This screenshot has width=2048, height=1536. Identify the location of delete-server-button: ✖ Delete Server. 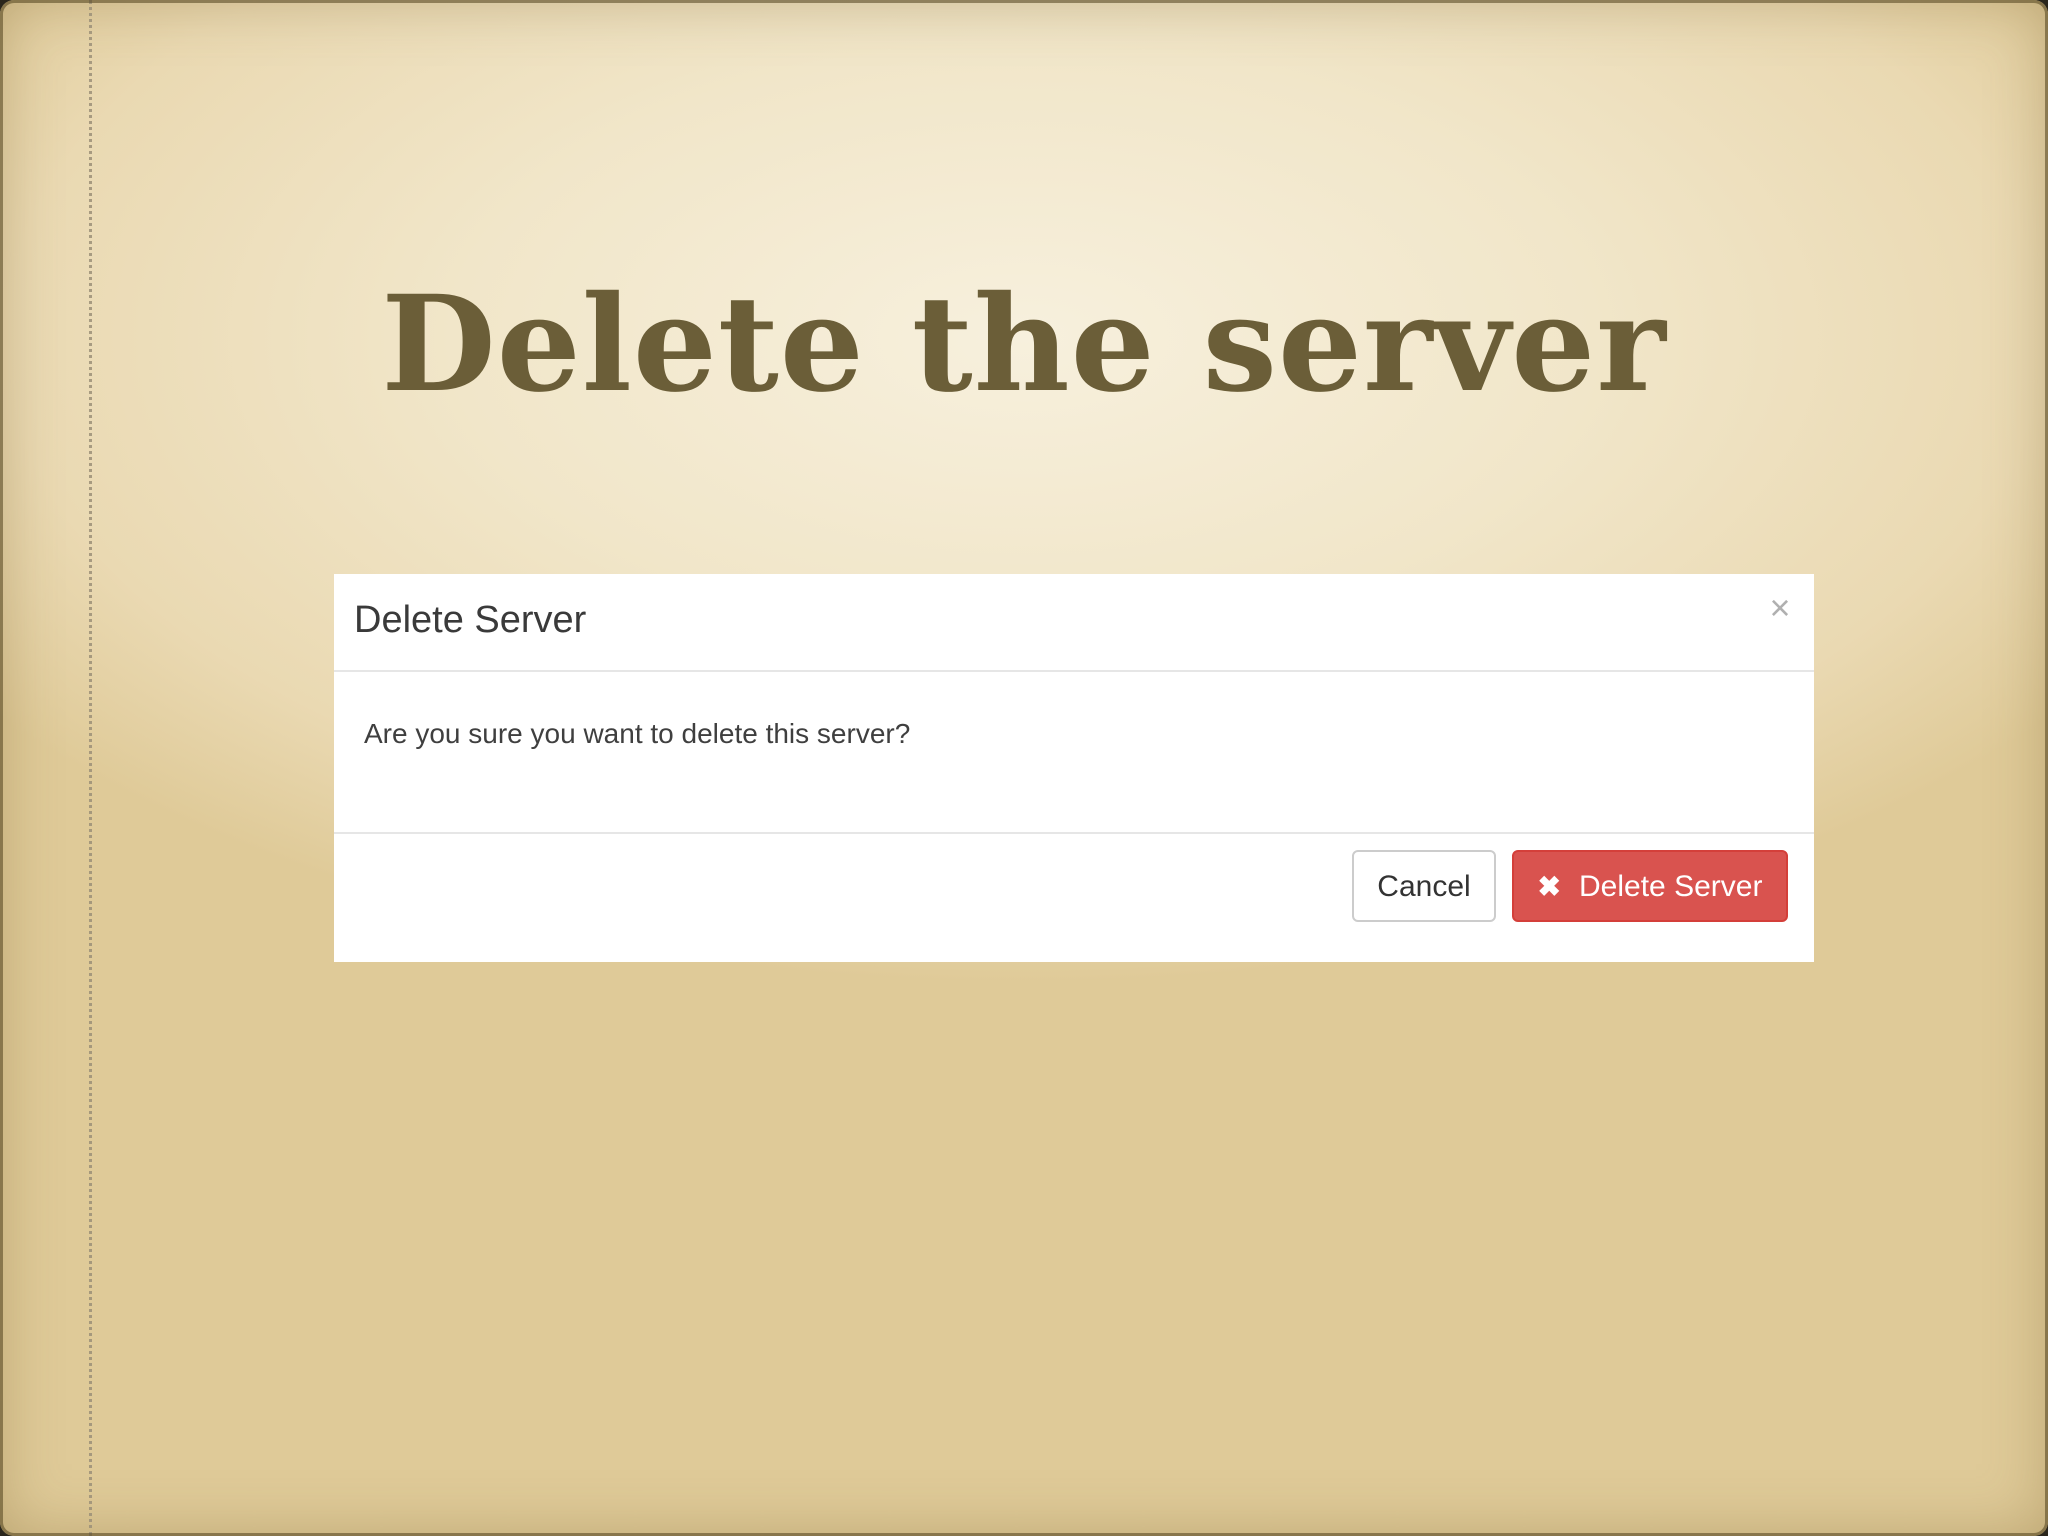
(1650, 886).